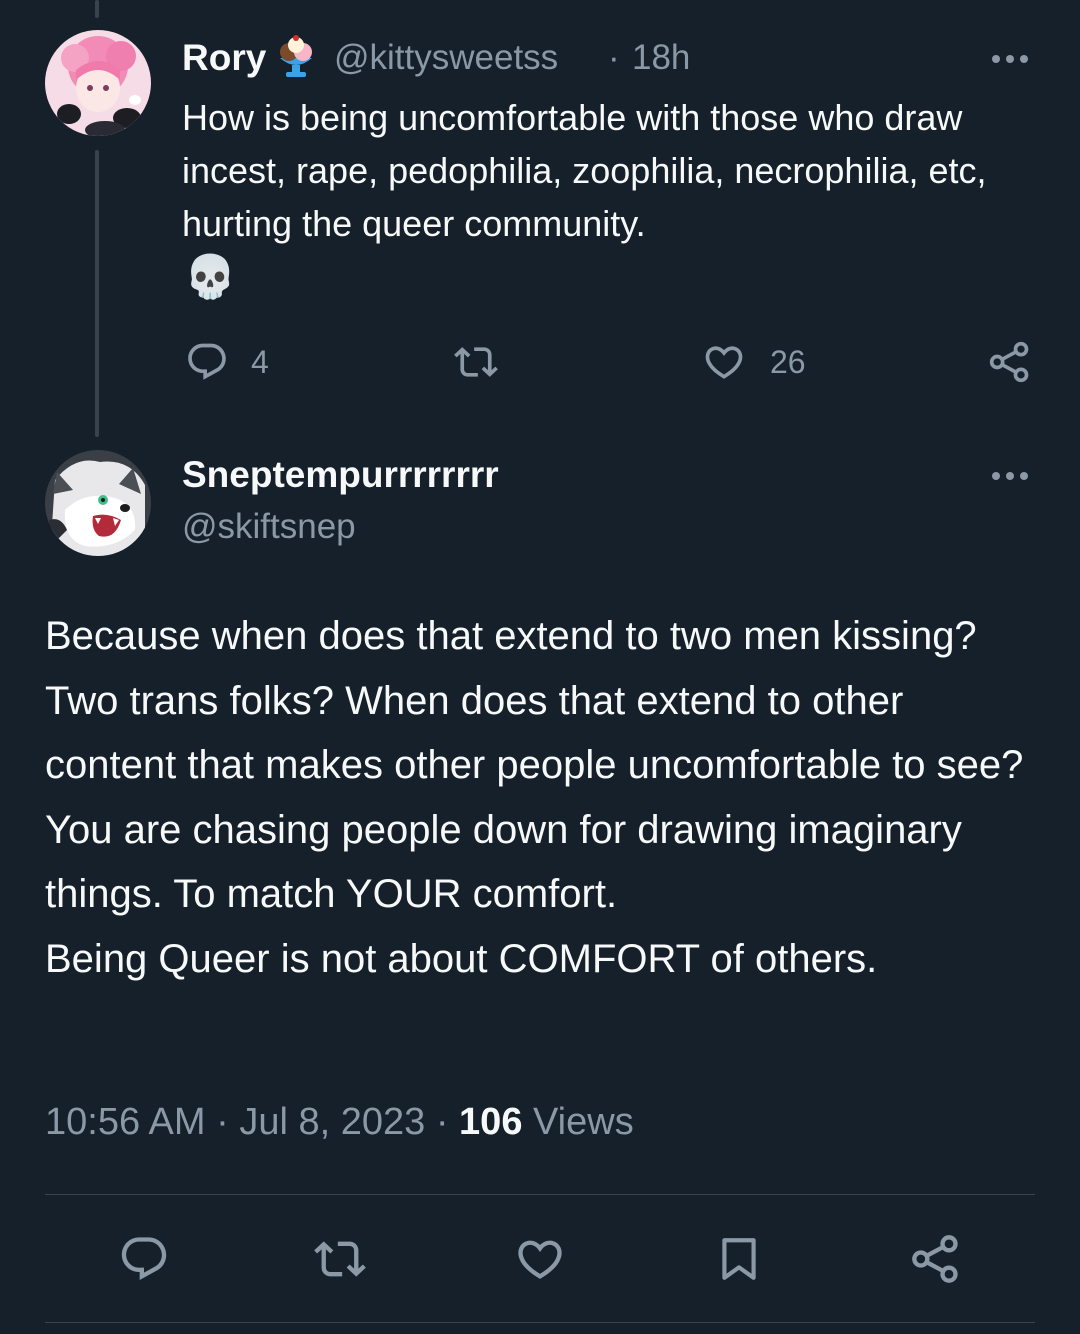  Describe the element at coordinates (332, 1122) in the screenshot. I see `tweet-date: Jul 8, 2023` at that location.